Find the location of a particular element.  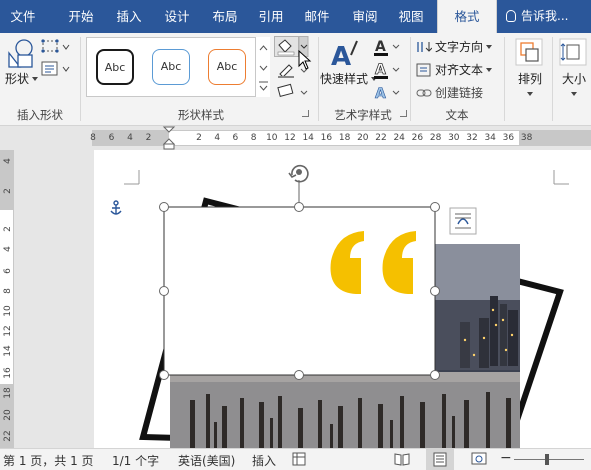

ruler-number: 38 is located at coordinates (526, 138).